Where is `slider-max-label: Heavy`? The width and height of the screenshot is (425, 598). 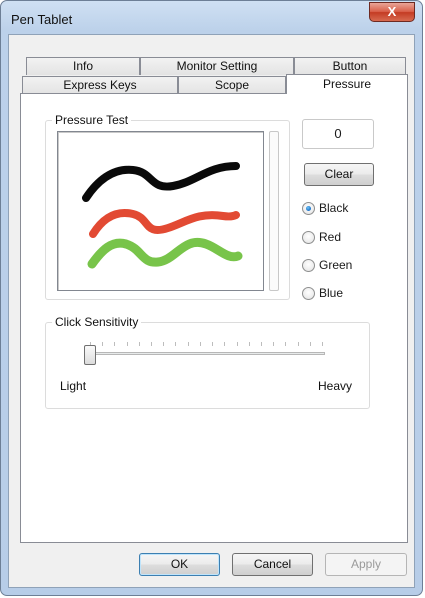
slider-max-label: Heavy is located at coordinates (335, 386).